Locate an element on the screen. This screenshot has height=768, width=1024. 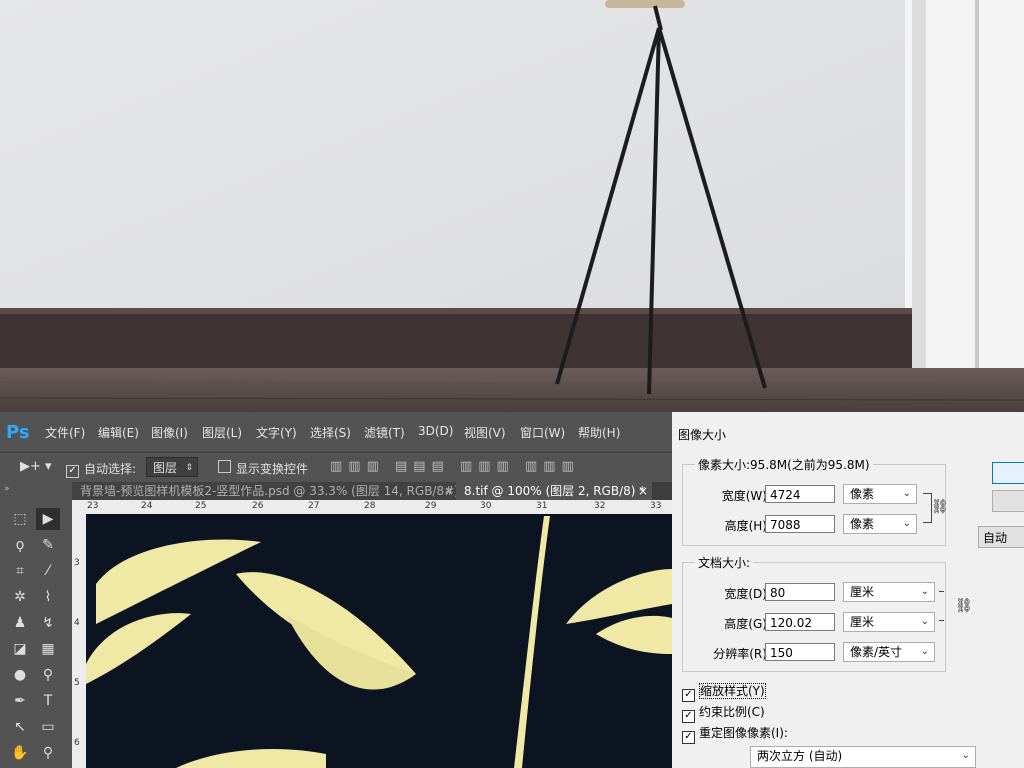
pixel-width-unit-select: 像素 ⌄ is located at coordinates (880, 494).